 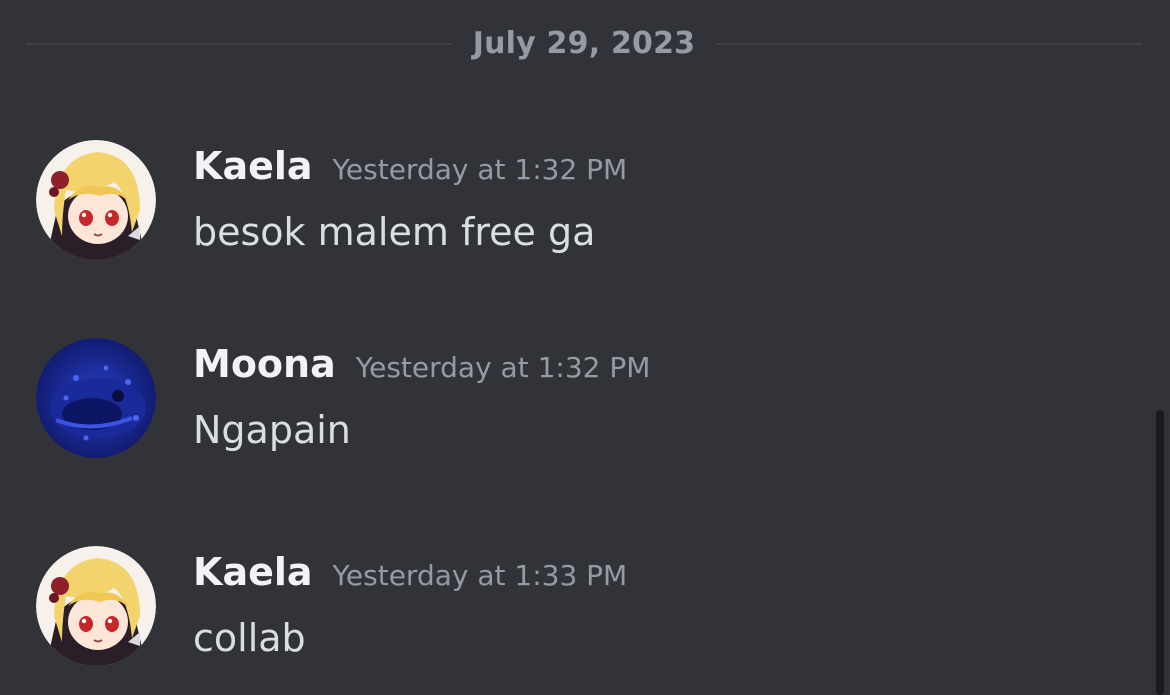 I want to click on timestamp: Yesterday at 1:33 PM, so click(x=480, y=575).